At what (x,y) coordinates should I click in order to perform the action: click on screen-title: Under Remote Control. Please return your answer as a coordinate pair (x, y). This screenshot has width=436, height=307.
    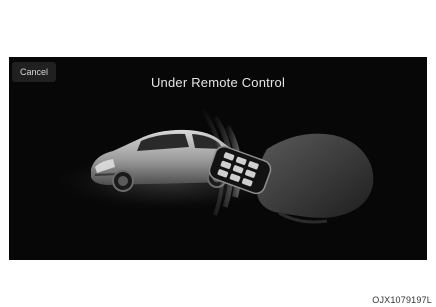
    Looking at the image, I should click on (218, 82).